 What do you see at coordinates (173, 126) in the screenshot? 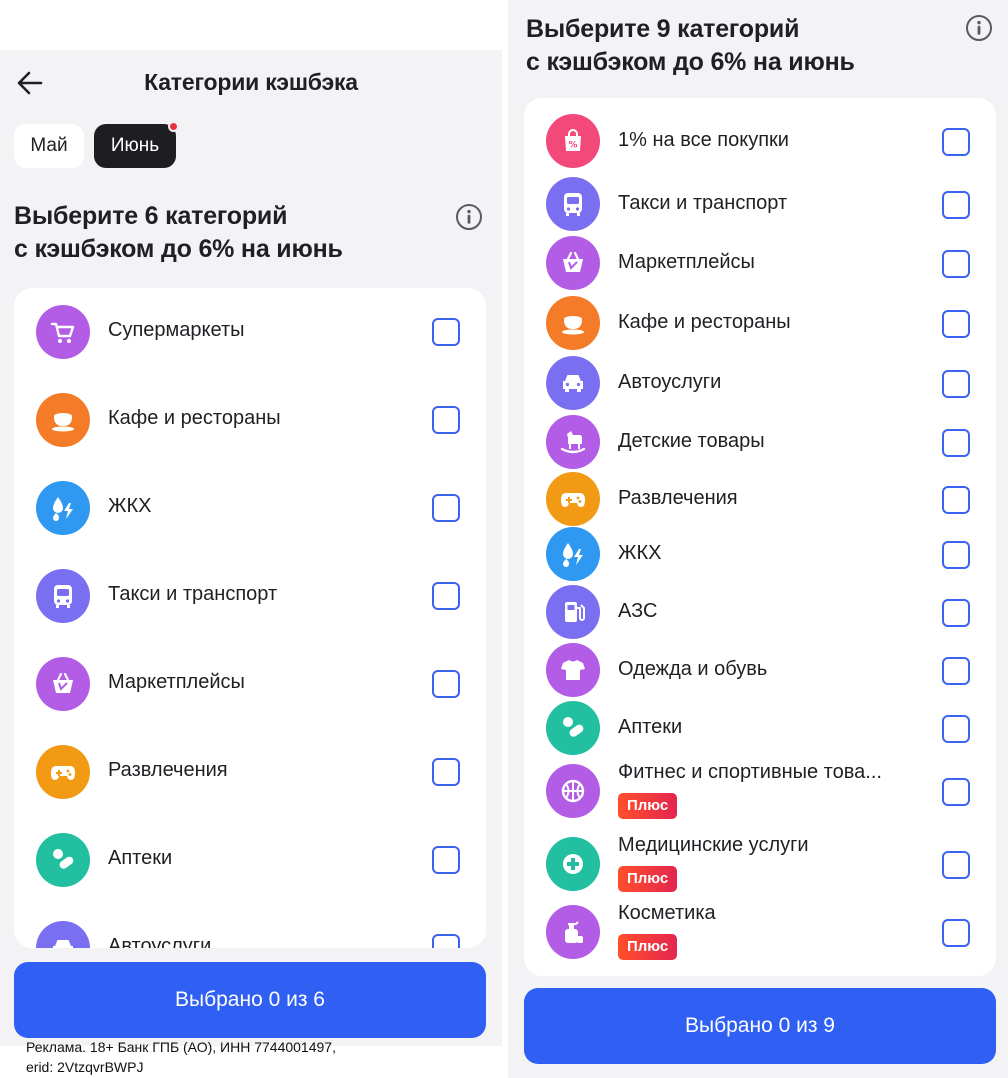
I see `notification-dot` at bounding box center [173, 126].